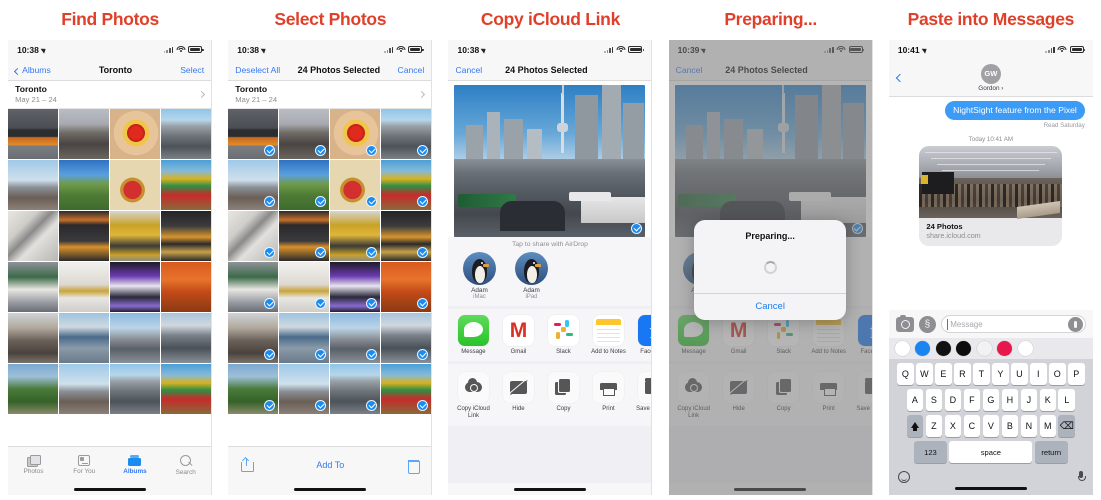 Image resolution: width=1101 pixels, height=500 pixels. I want to click on key-u: U, so click(1019, 374).